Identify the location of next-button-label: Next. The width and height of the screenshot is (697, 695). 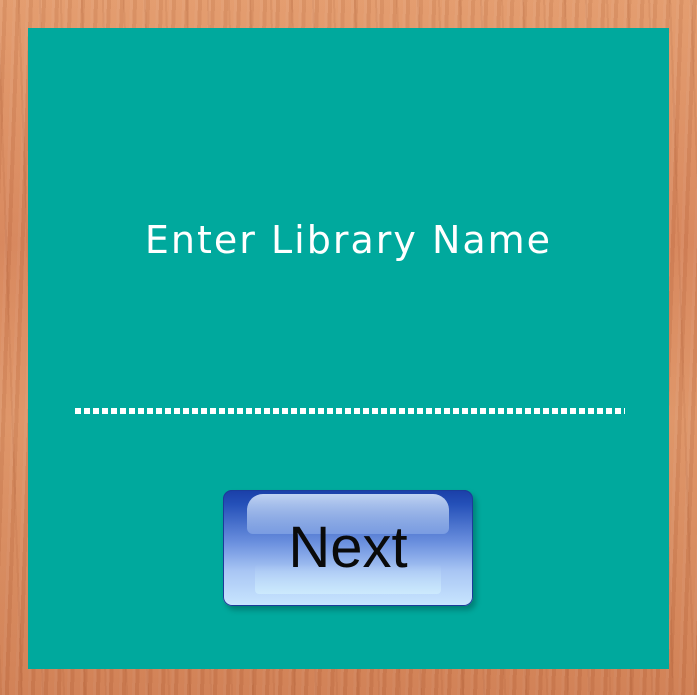
(348, 547).